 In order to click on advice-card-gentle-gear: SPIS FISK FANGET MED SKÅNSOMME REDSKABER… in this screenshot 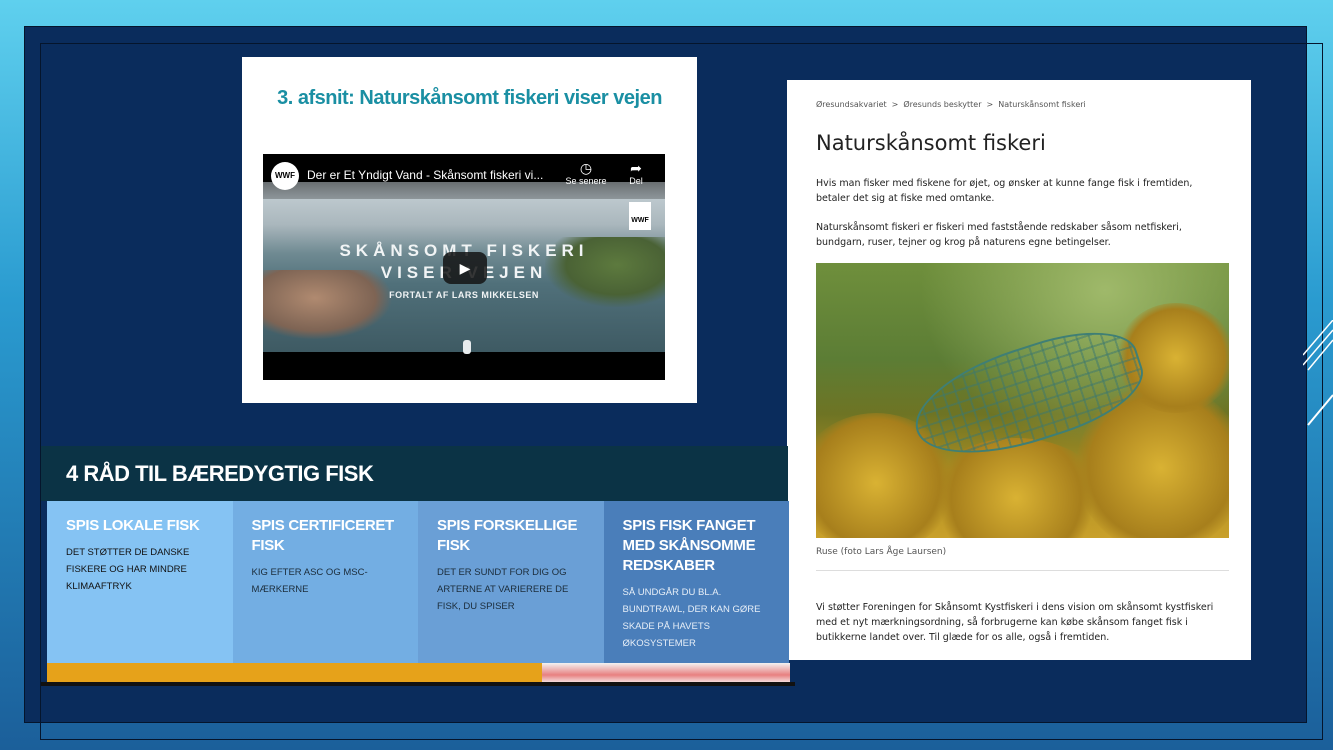, I will do `click(696, 582)`.